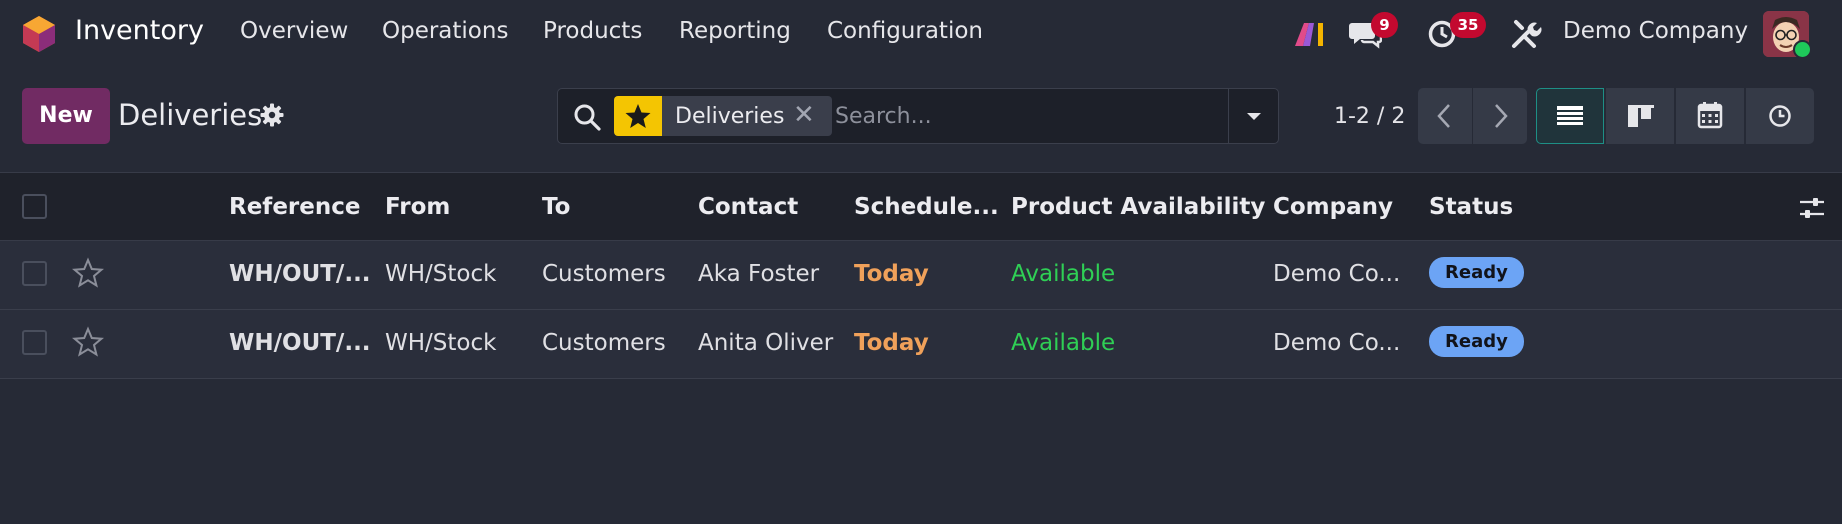 The height and width of the screenshot is (524, 1842). I want to click on menu-operations: Operations, so click(445, 31).